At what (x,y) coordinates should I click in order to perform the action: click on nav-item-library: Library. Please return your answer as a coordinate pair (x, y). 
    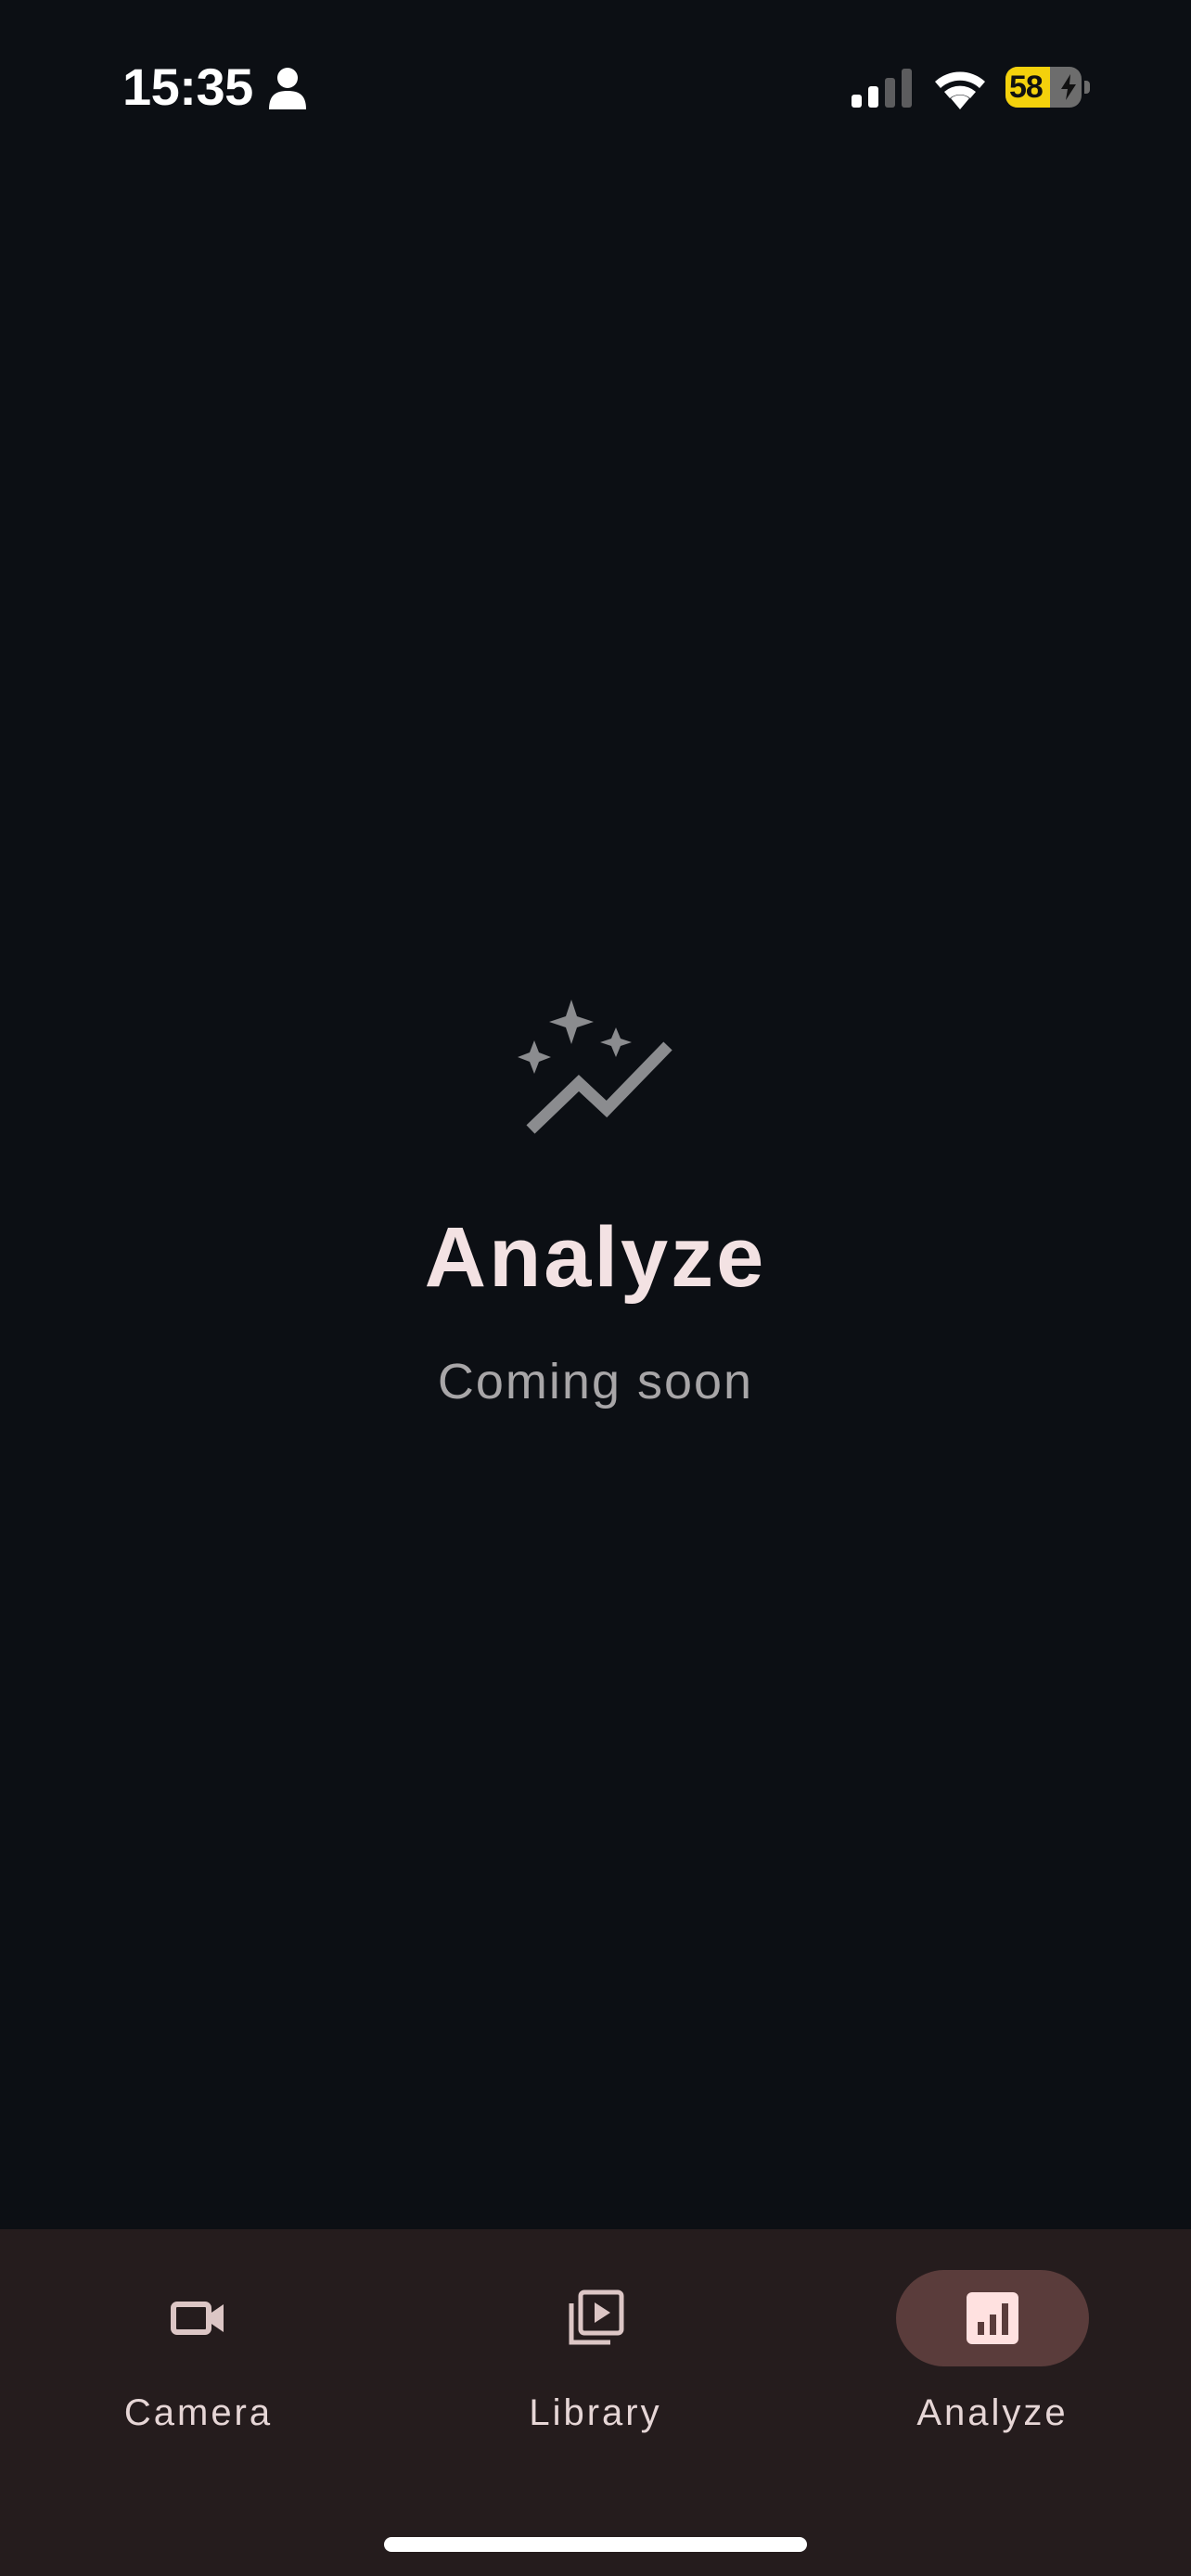
    Looking at the image, I should click on (595, 2358).